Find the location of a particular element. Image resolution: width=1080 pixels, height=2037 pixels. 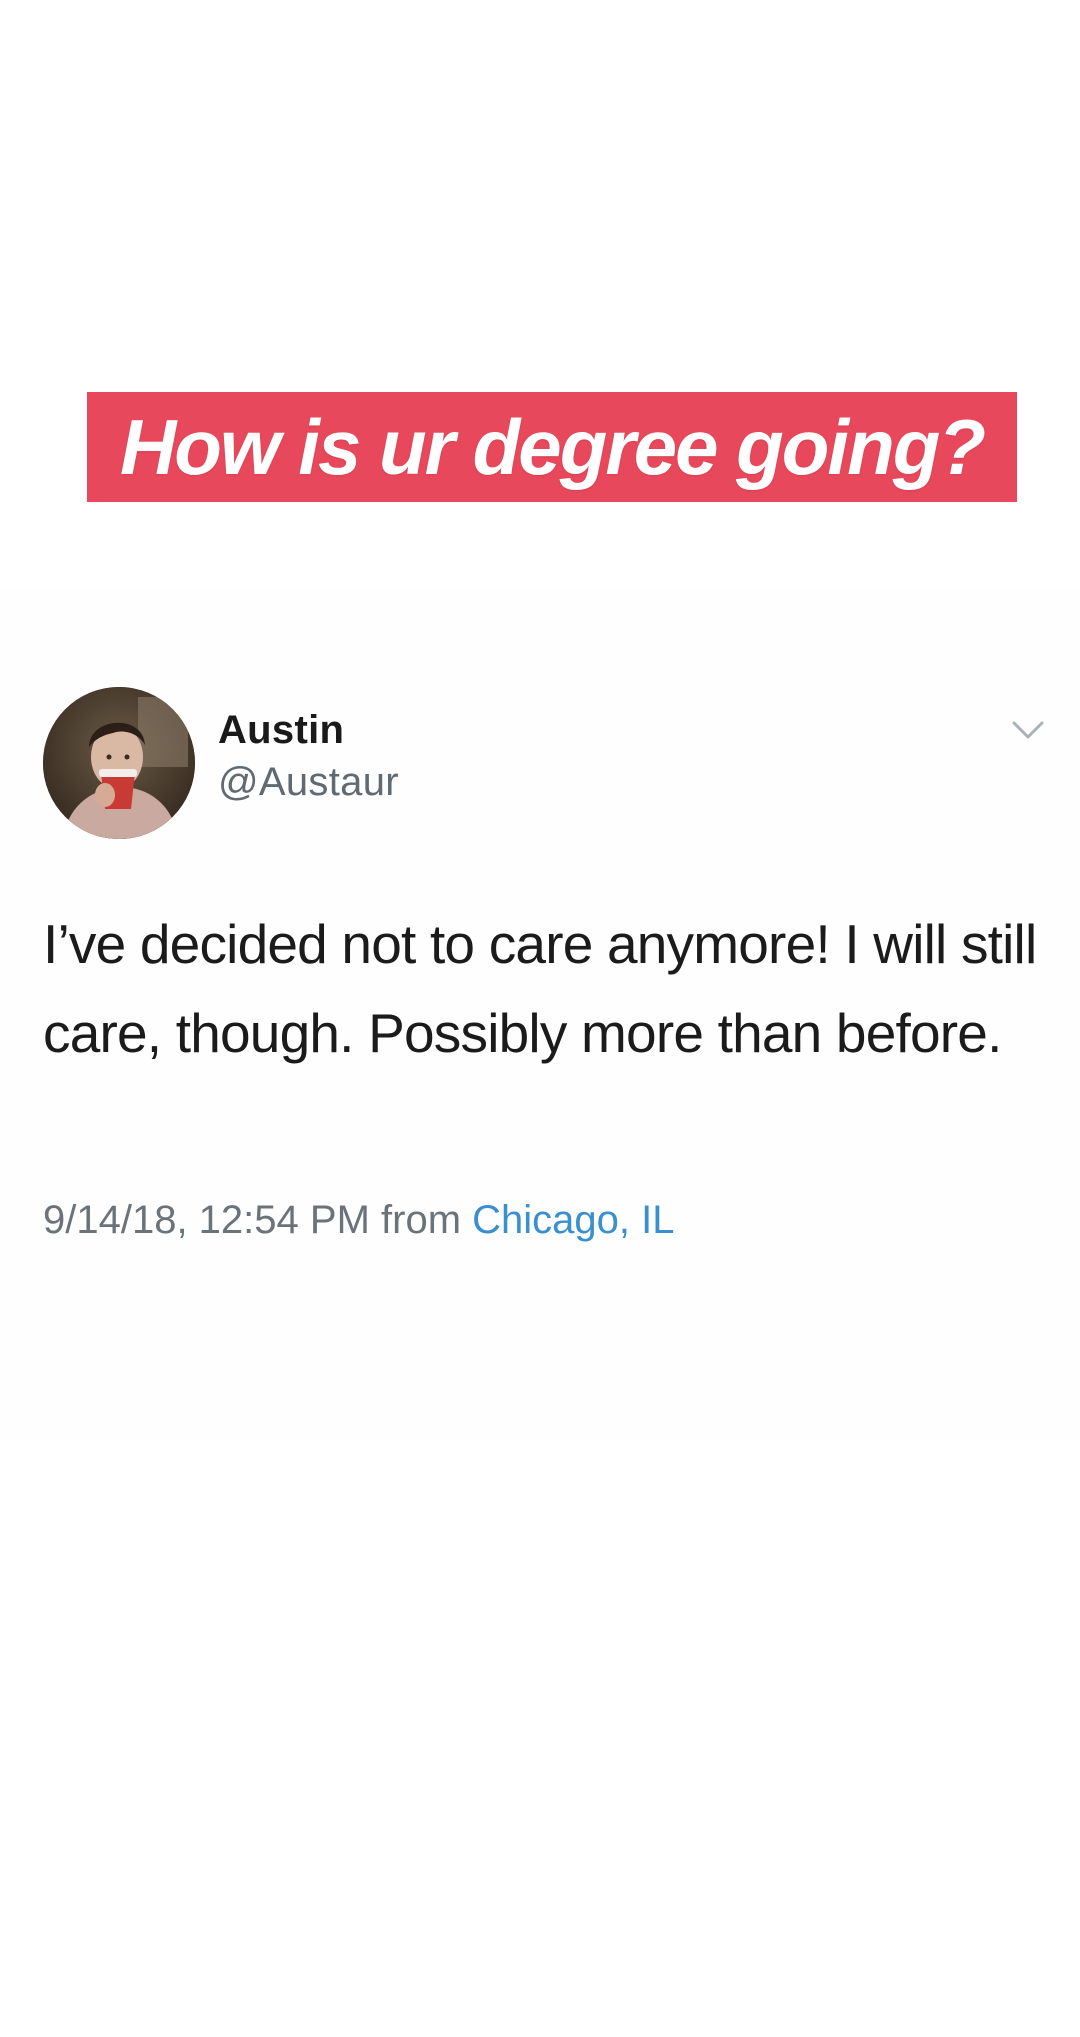

display-name: Austin is located at coordinates (281, 730).